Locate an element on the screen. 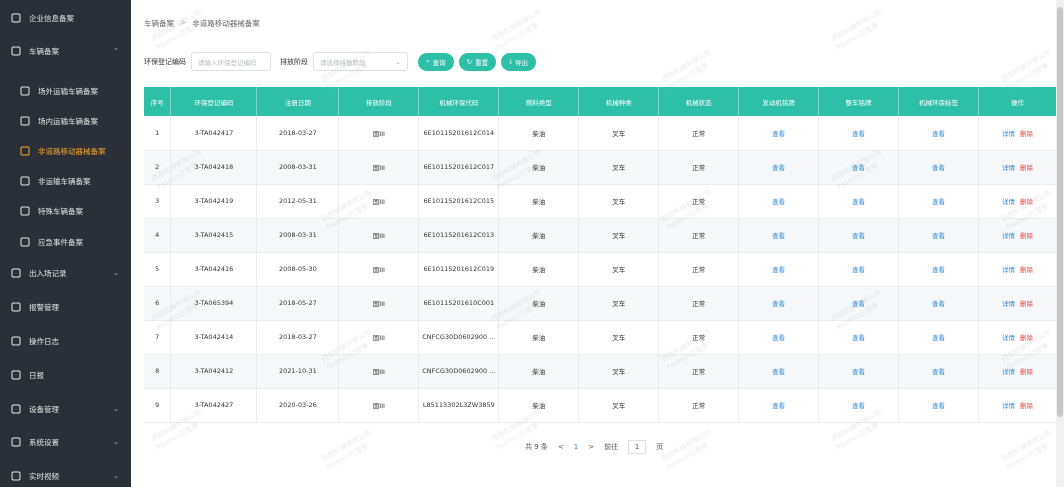  sidebar-item-7: 应急事件备案 is located at coordinates (65, 242).